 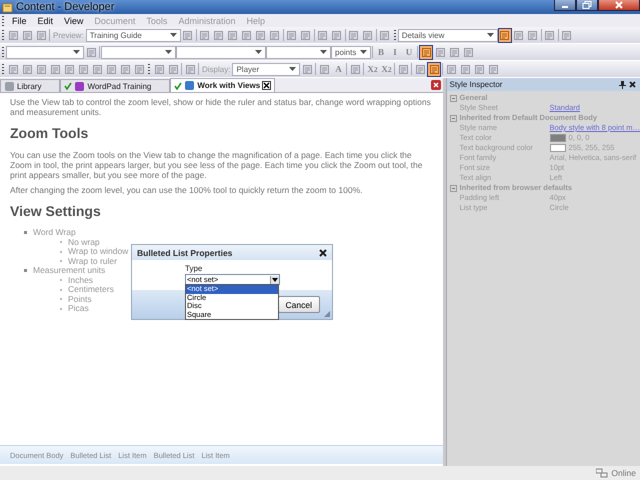 What do you see at coordinates (395, 52) in the screenshot?
I see `toolbar-button: I` at bounding box center [395, 52].